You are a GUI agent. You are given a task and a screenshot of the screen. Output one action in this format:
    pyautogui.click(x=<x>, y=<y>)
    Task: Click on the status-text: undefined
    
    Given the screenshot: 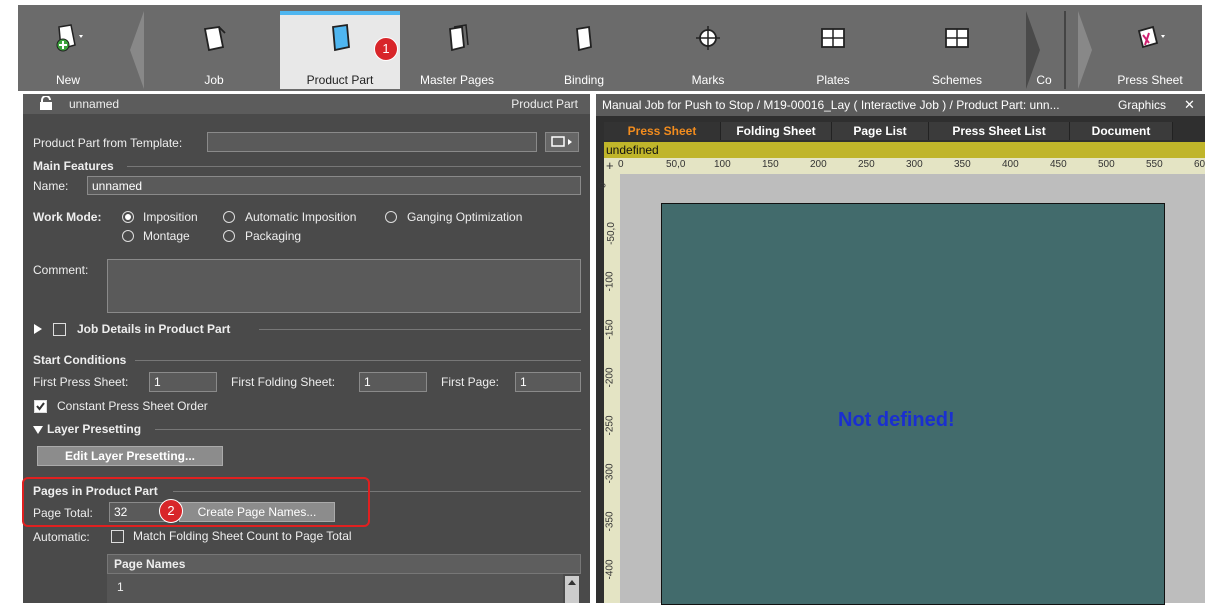 What is the action you would take?
    pyautogui.click(x=632, y=150)
    